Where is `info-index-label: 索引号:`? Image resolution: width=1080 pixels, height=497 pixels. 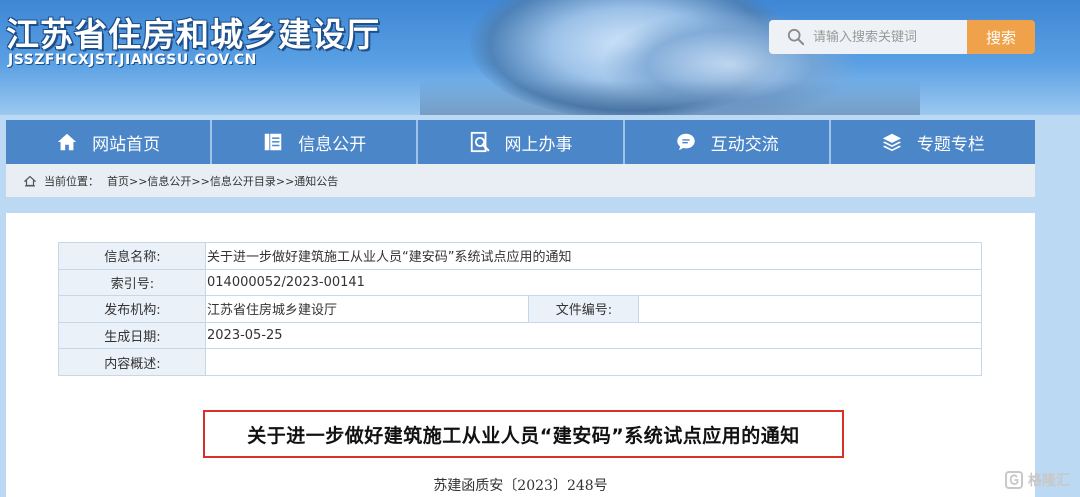 info-index-label: 索引号: is located at coordinates (132, 282).